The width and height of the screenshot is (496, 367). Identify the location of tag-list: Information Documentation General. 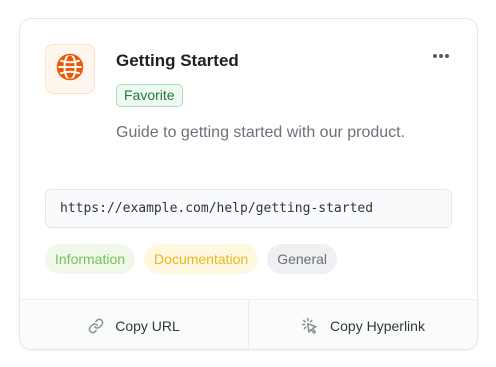
(191, 259).